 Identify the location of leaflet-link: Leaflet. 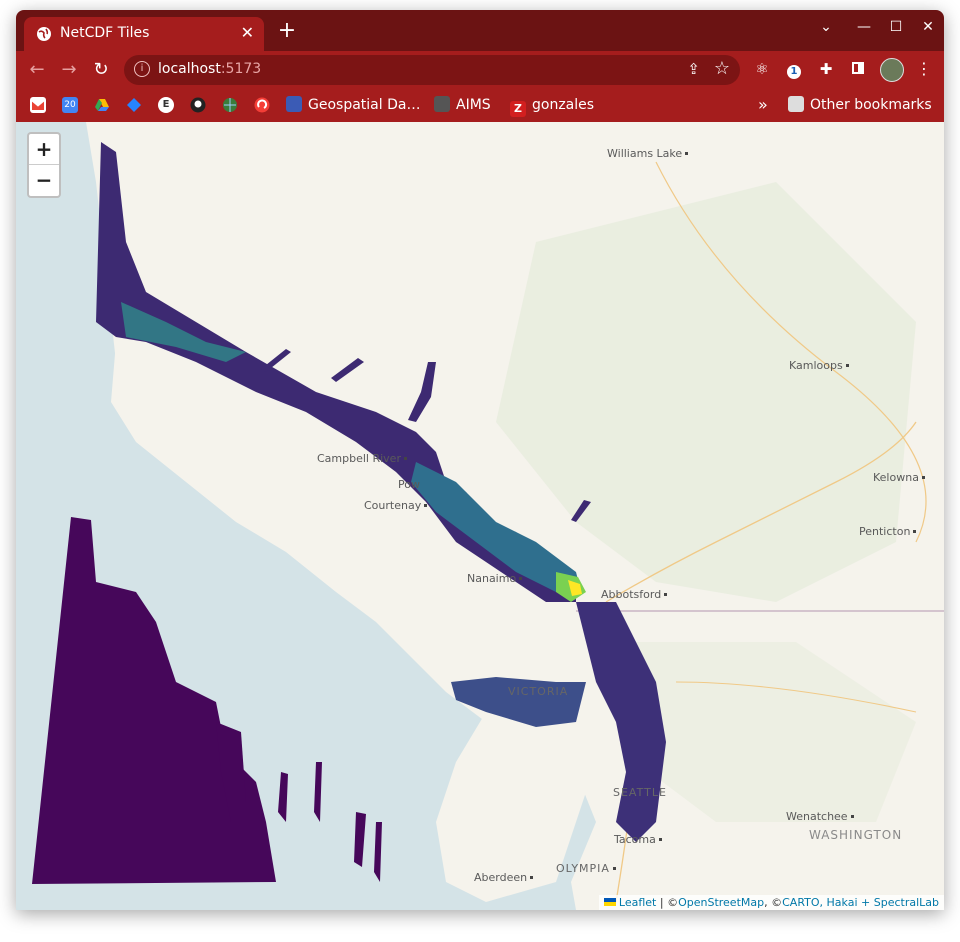
(637, 902).